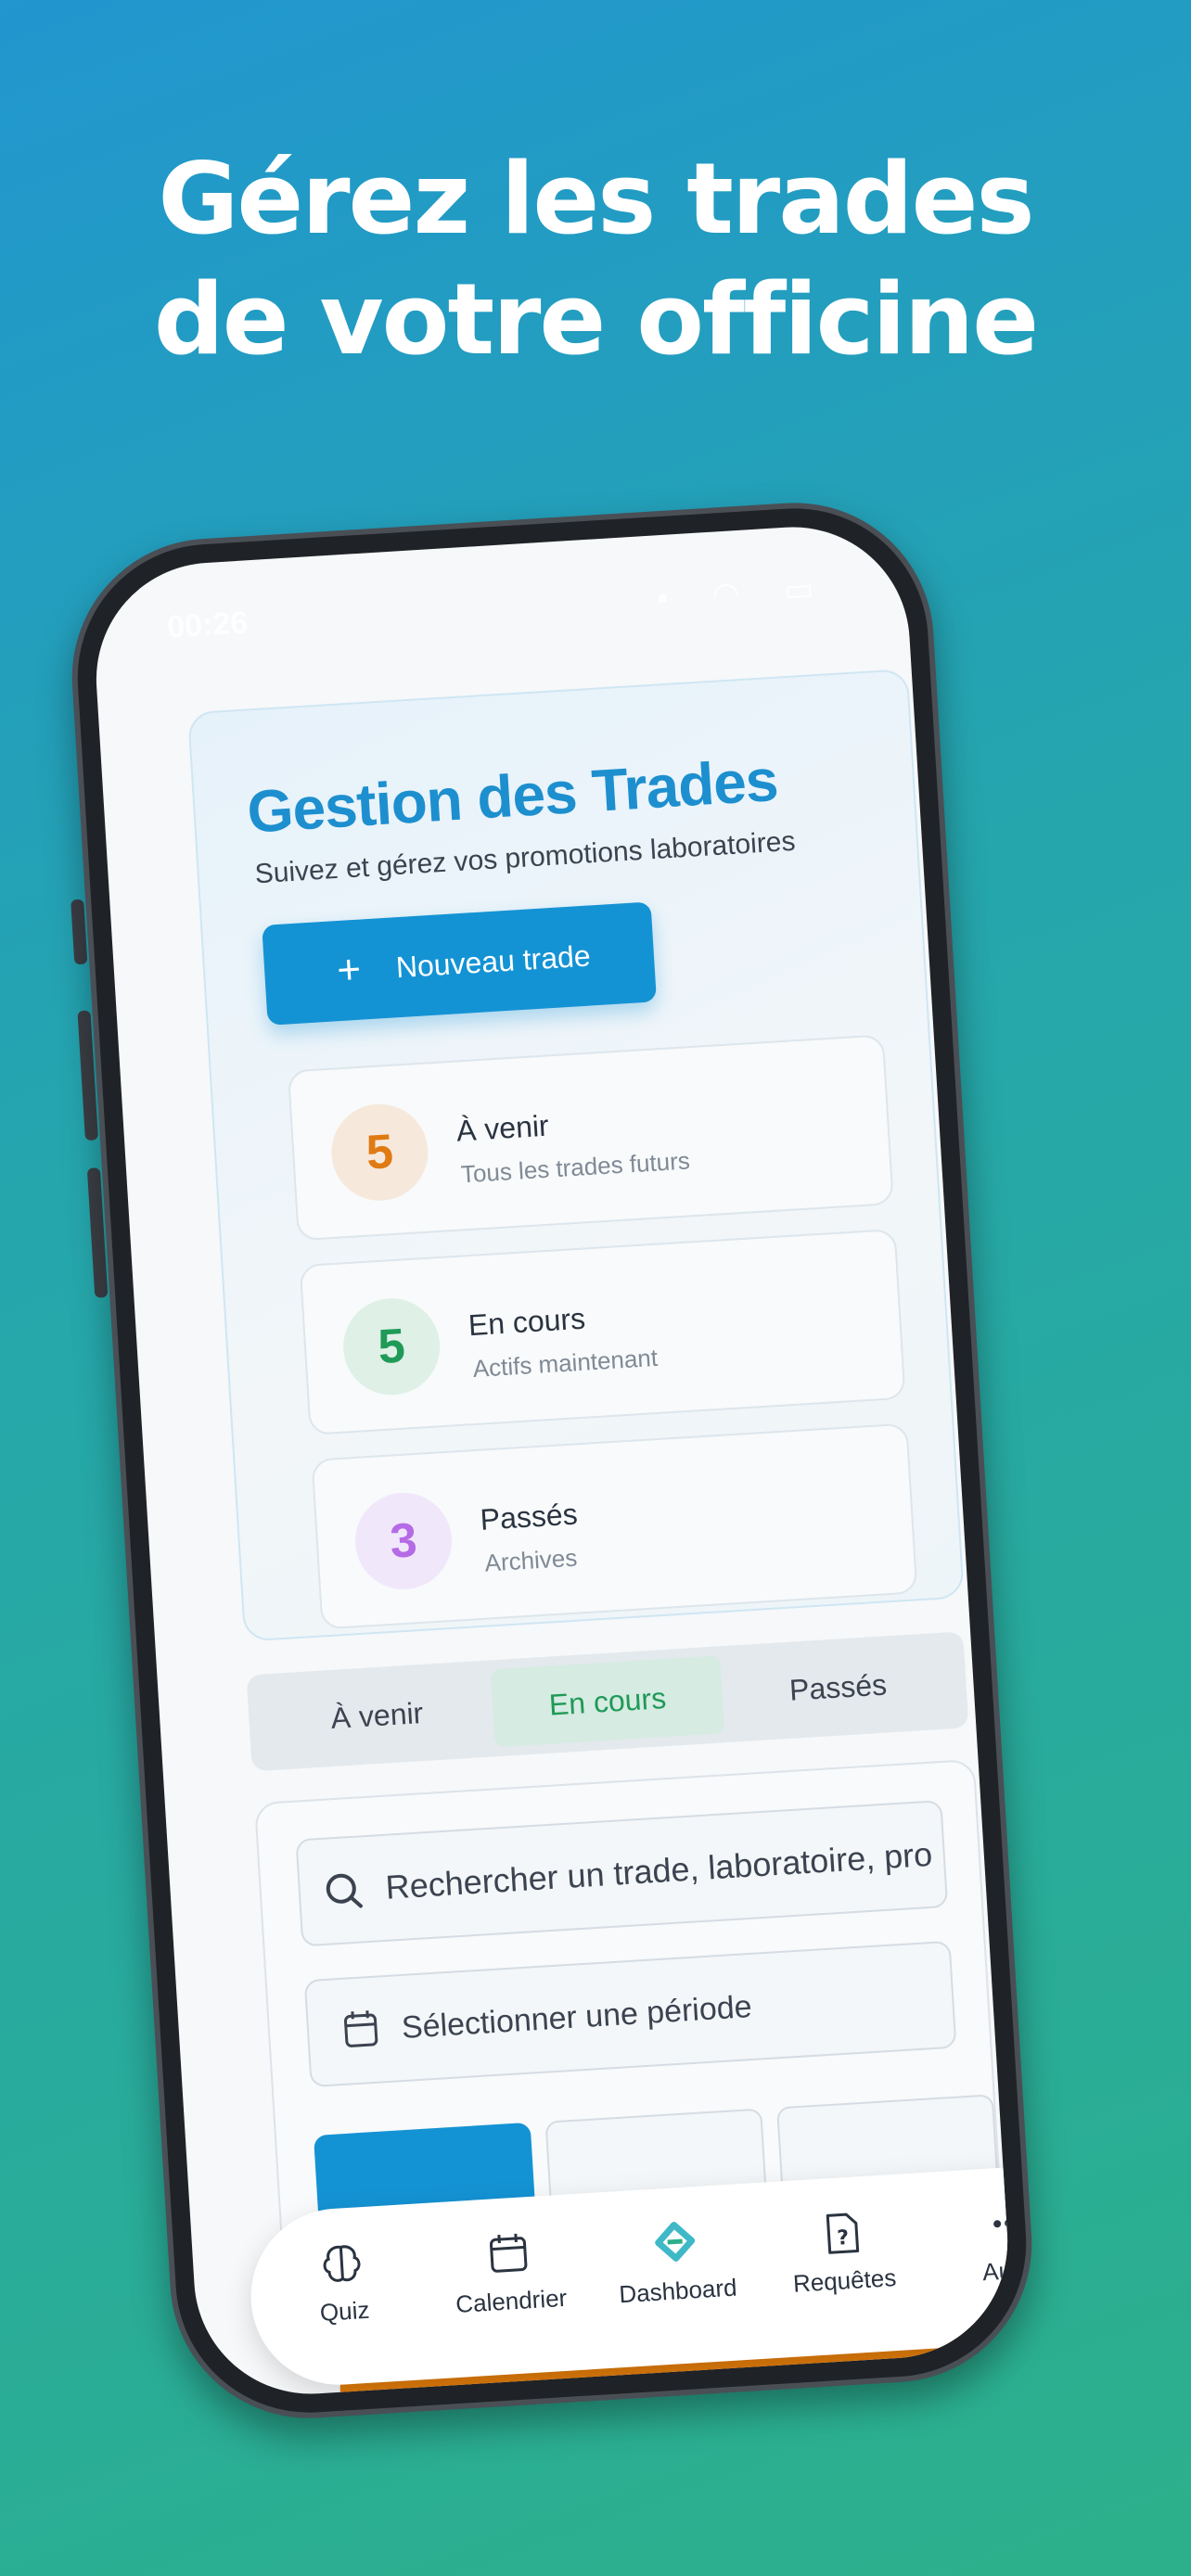  I want to click on plus-icon: +, so click(349, 970).